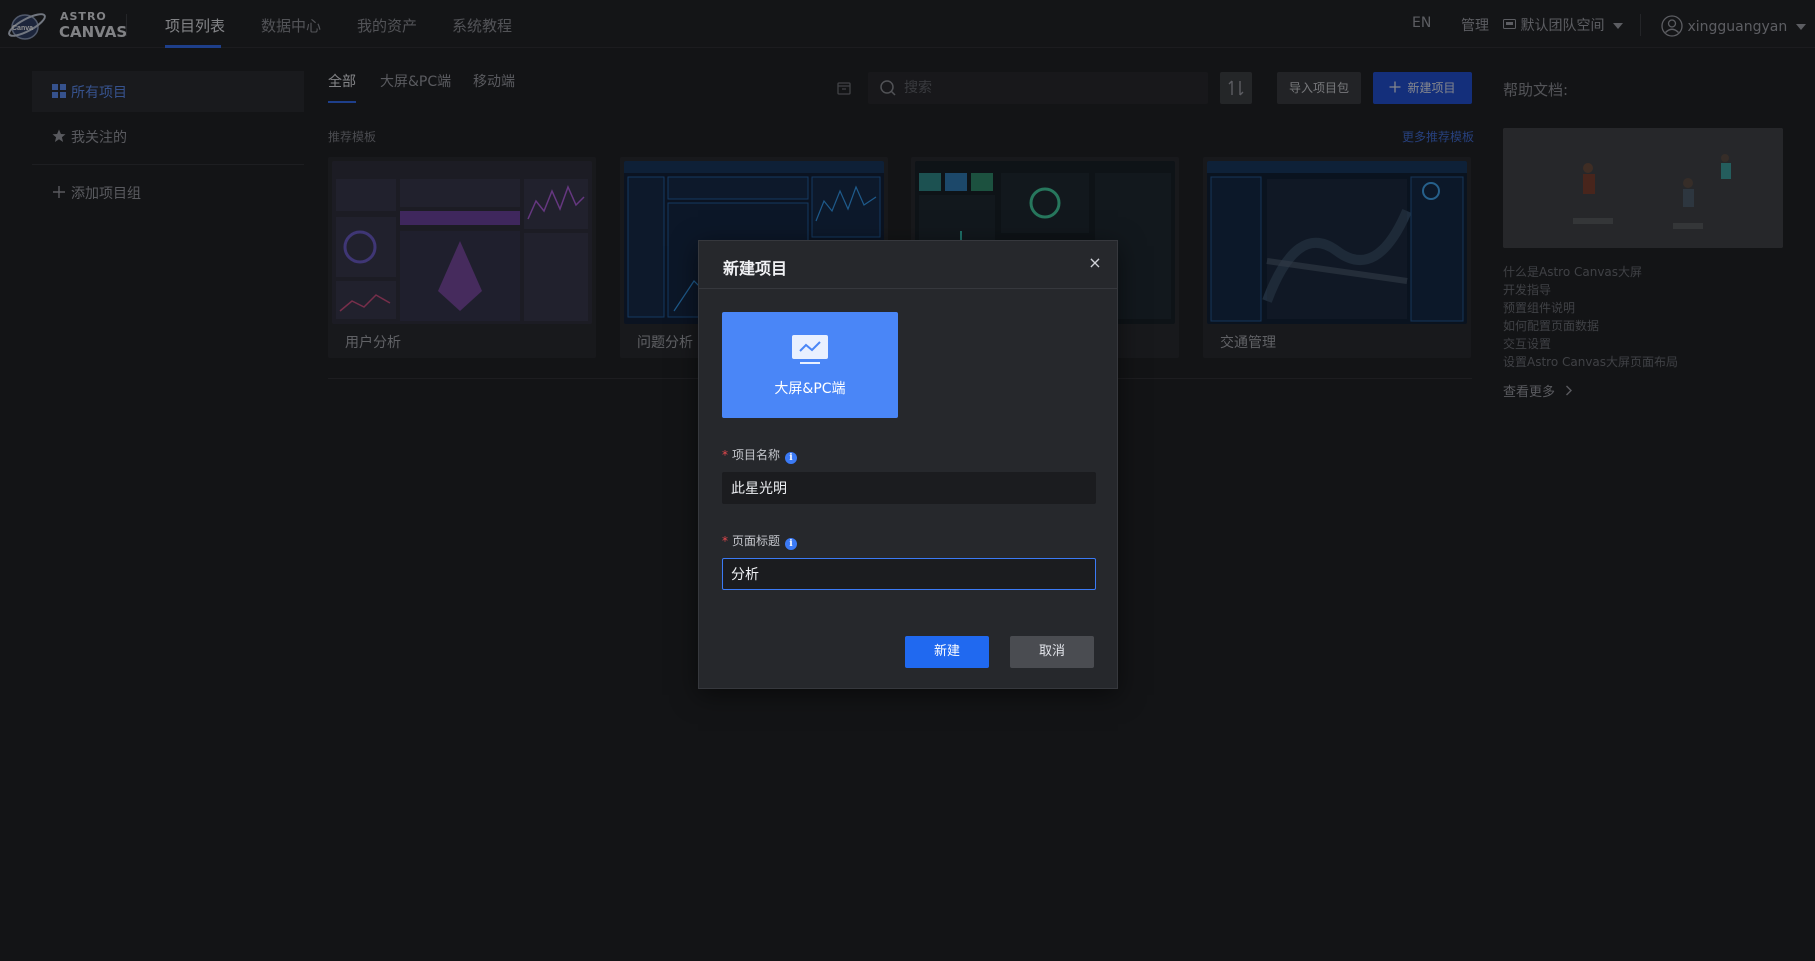 This screenshot has width=1815, height=961. Describe the element at coordinates (908, 265) in the screenshot. I see `dialog-header: 新建项目 ×` at that location.